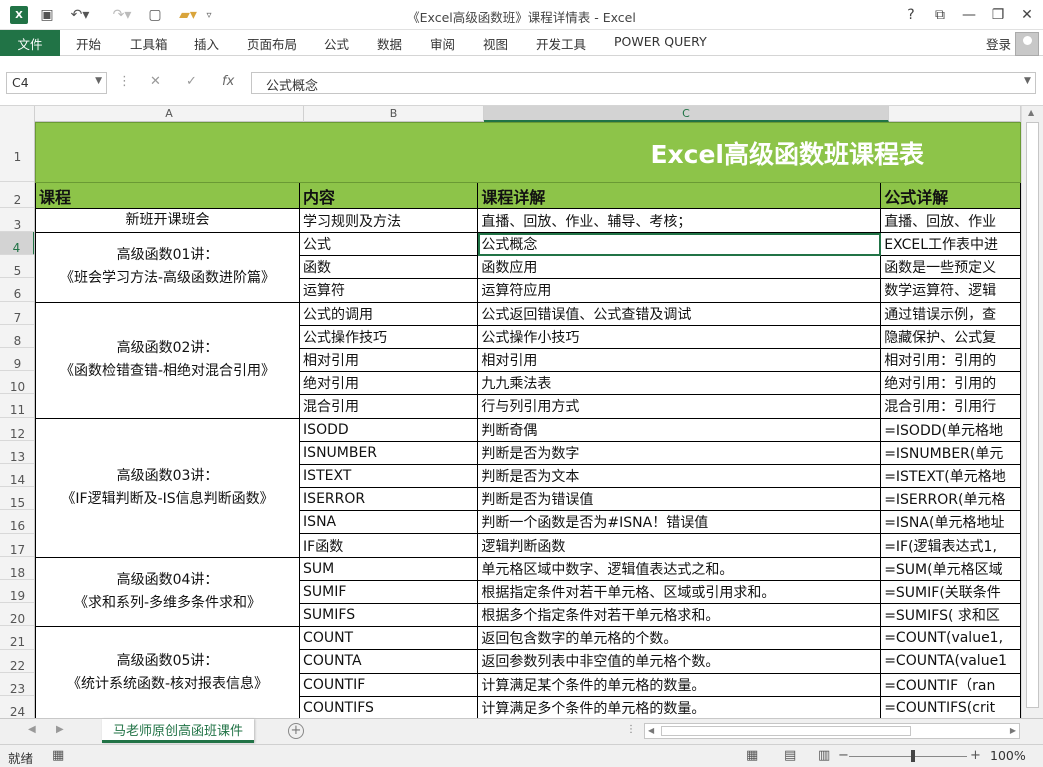  What do you see at coordinates (679, 267) in the screenshot?
I see `detail-cell: 函数应用` at bounding box center [679, 267].